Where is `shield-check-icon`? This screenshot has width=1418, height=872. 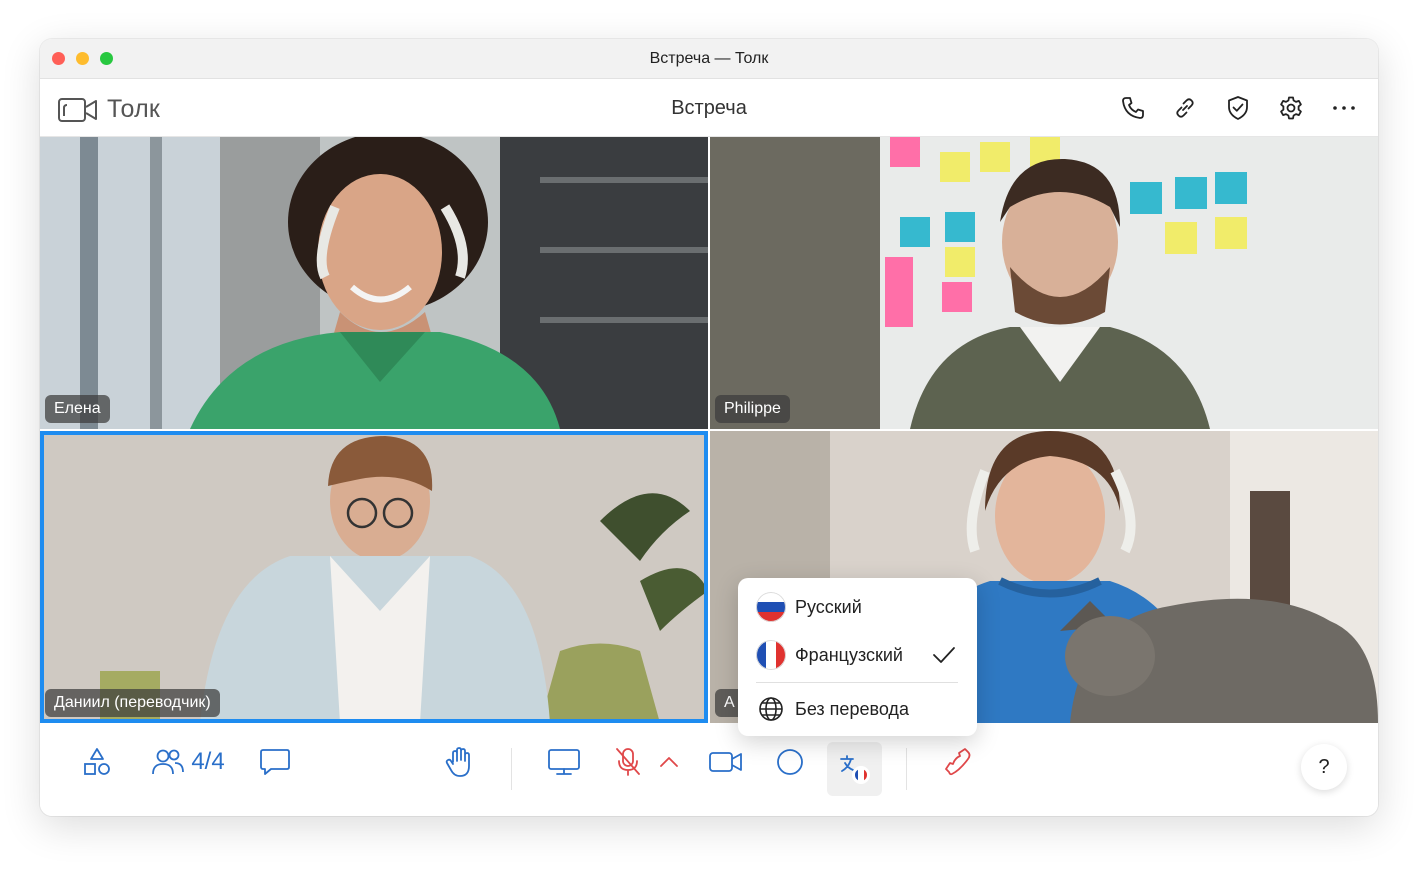 shield-check-icon is located at coordinates (1238, 108).